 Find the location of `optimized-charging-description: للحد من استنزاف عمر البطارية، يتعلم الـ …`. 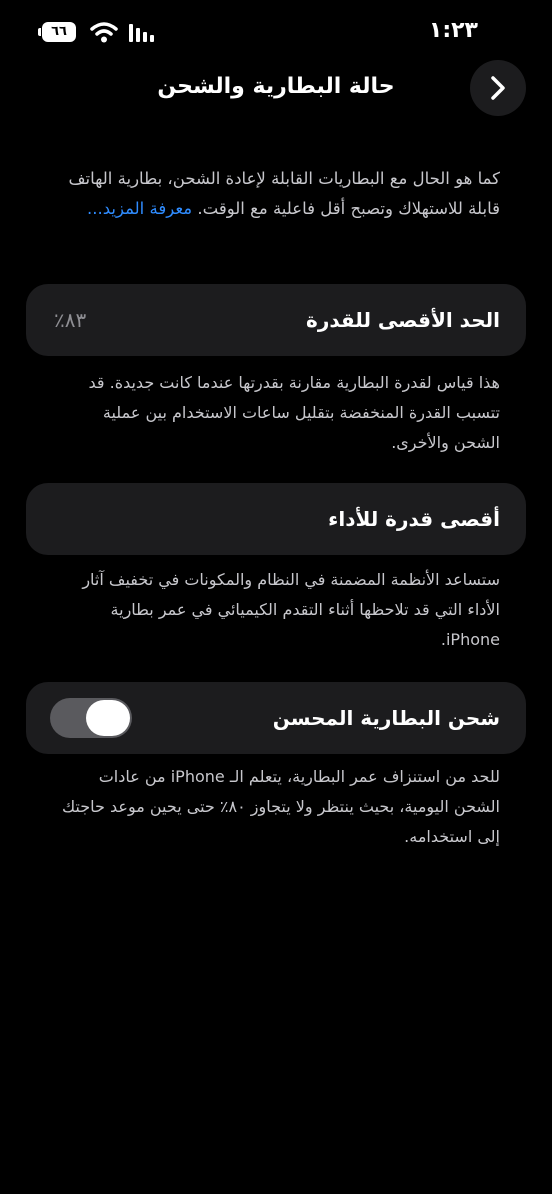

optimized-charging-description: للحد من استنزاف عمر البطارية، يتعلم الـ … is located at coordinates (280, 806).